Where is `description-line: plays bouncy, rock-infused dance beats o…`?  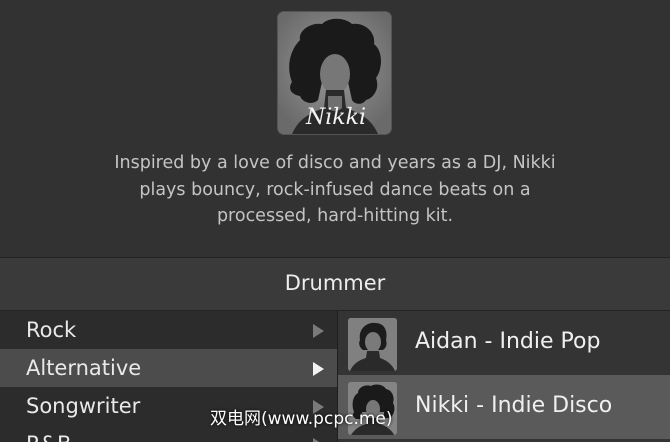 description-line: plays bouncy, rock-infused dance beats o… is located at coordinates (335, 189).